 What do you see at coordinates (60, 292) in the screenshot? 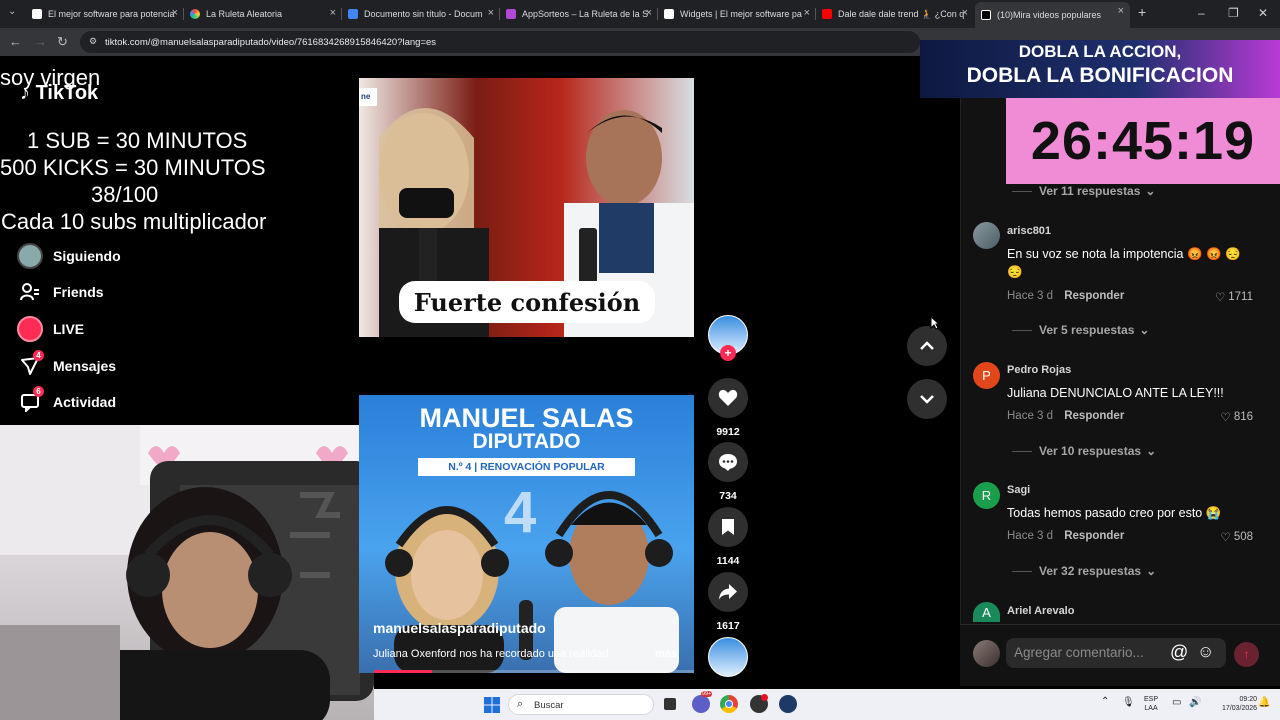
I see `nav-friends: Friends` at bounding box center [60, 292].